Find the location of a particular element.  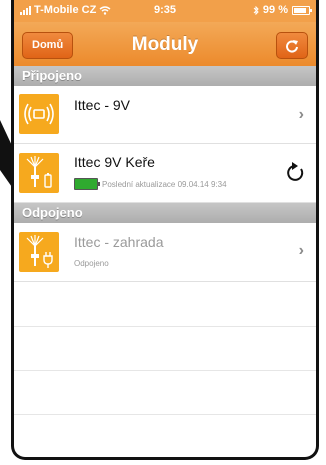

wireless-module-icon is located at coordinates (39, 114).